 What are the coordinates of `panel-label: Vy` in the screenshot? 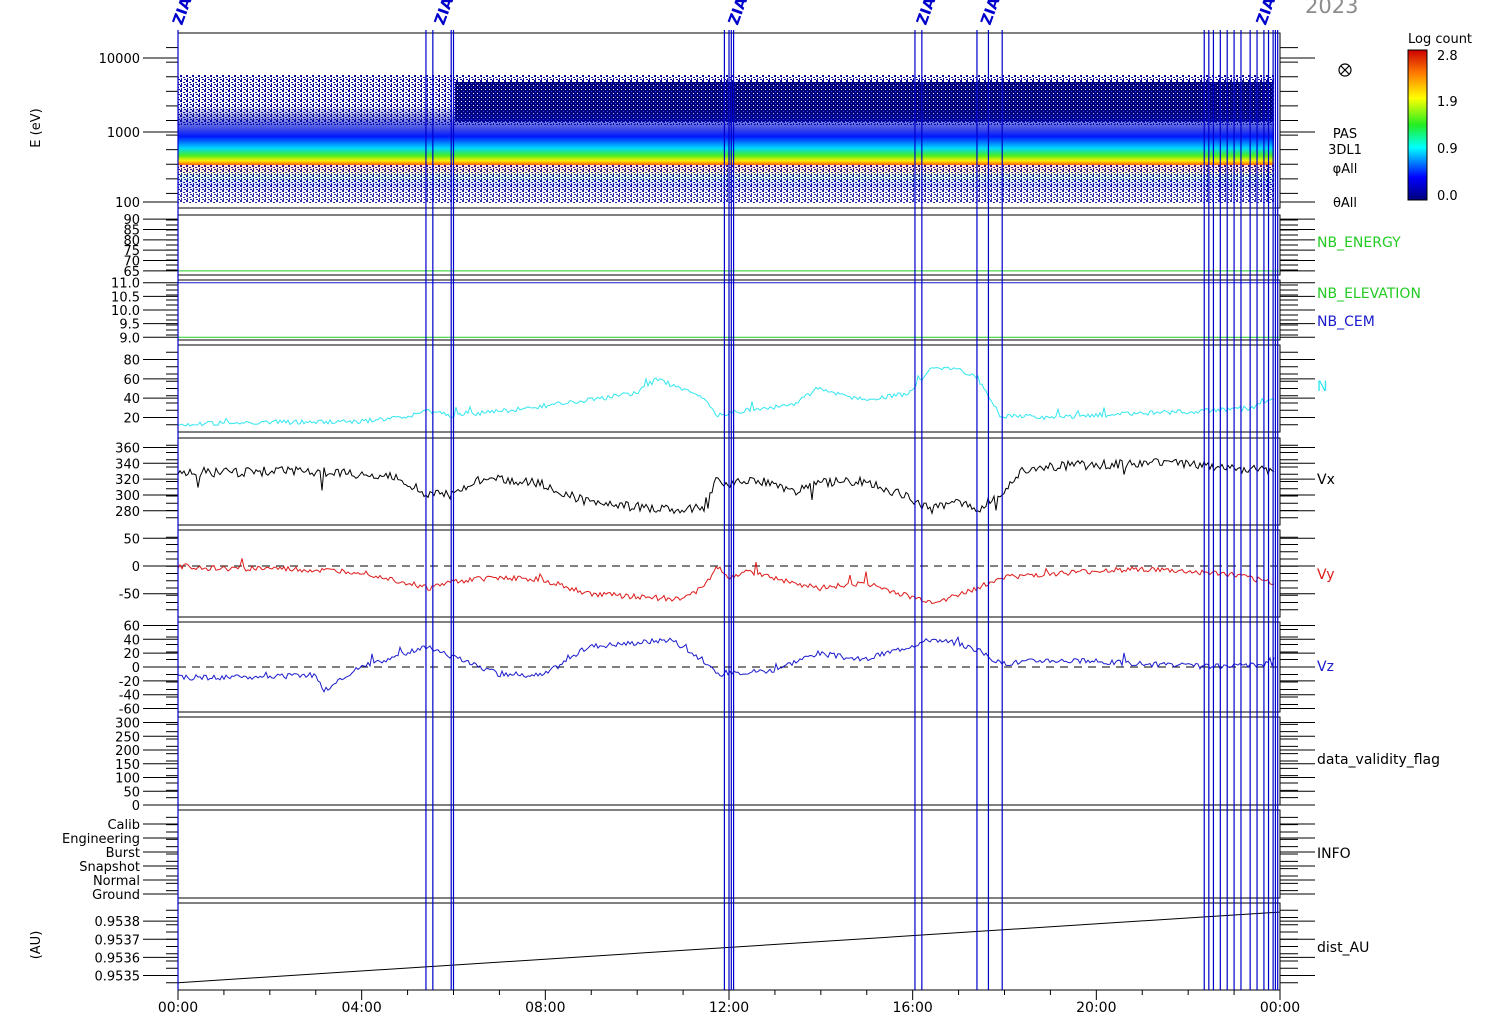 It's located at (1326, 575).